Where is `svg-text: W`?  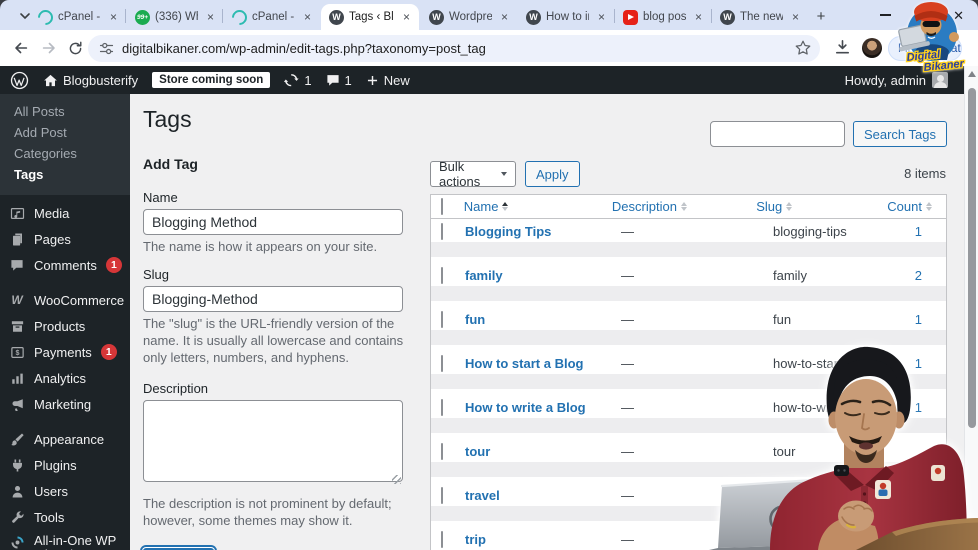
svg-text: W is located at coordinates (17, 300).